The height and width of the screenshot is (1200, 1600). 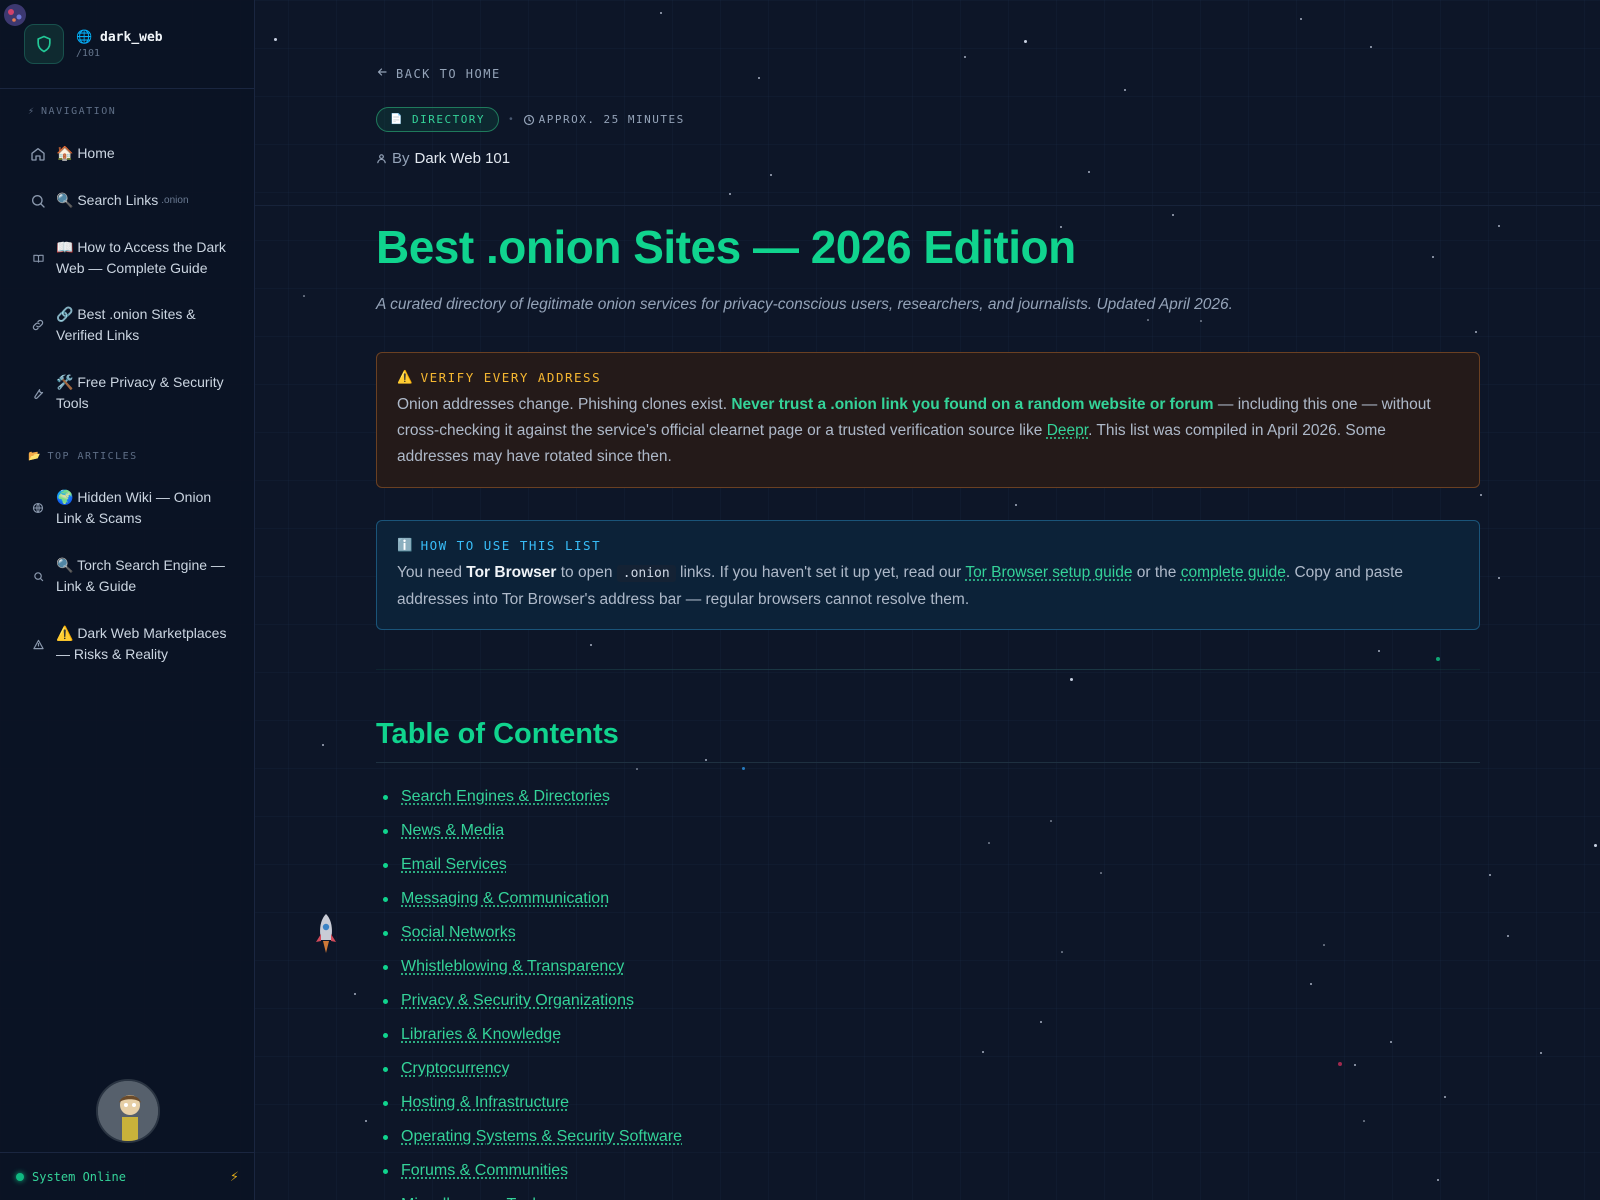 What do you see at coordinates (512, 967) in the screenshot?
I see `toc-link: Whistleblowing & Transparency` at bounding box center [512, 967].